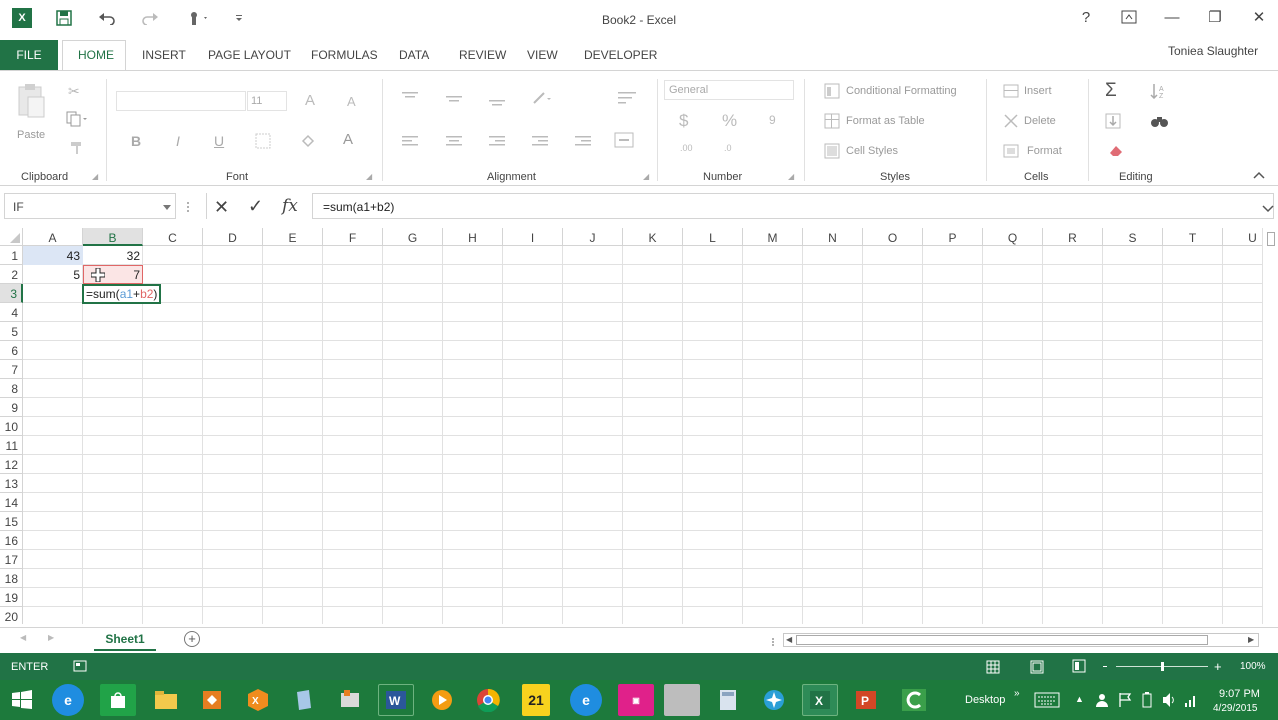 The image size is (1278, 720). I want to click on page-break-view-icon, so click(1079, 667).